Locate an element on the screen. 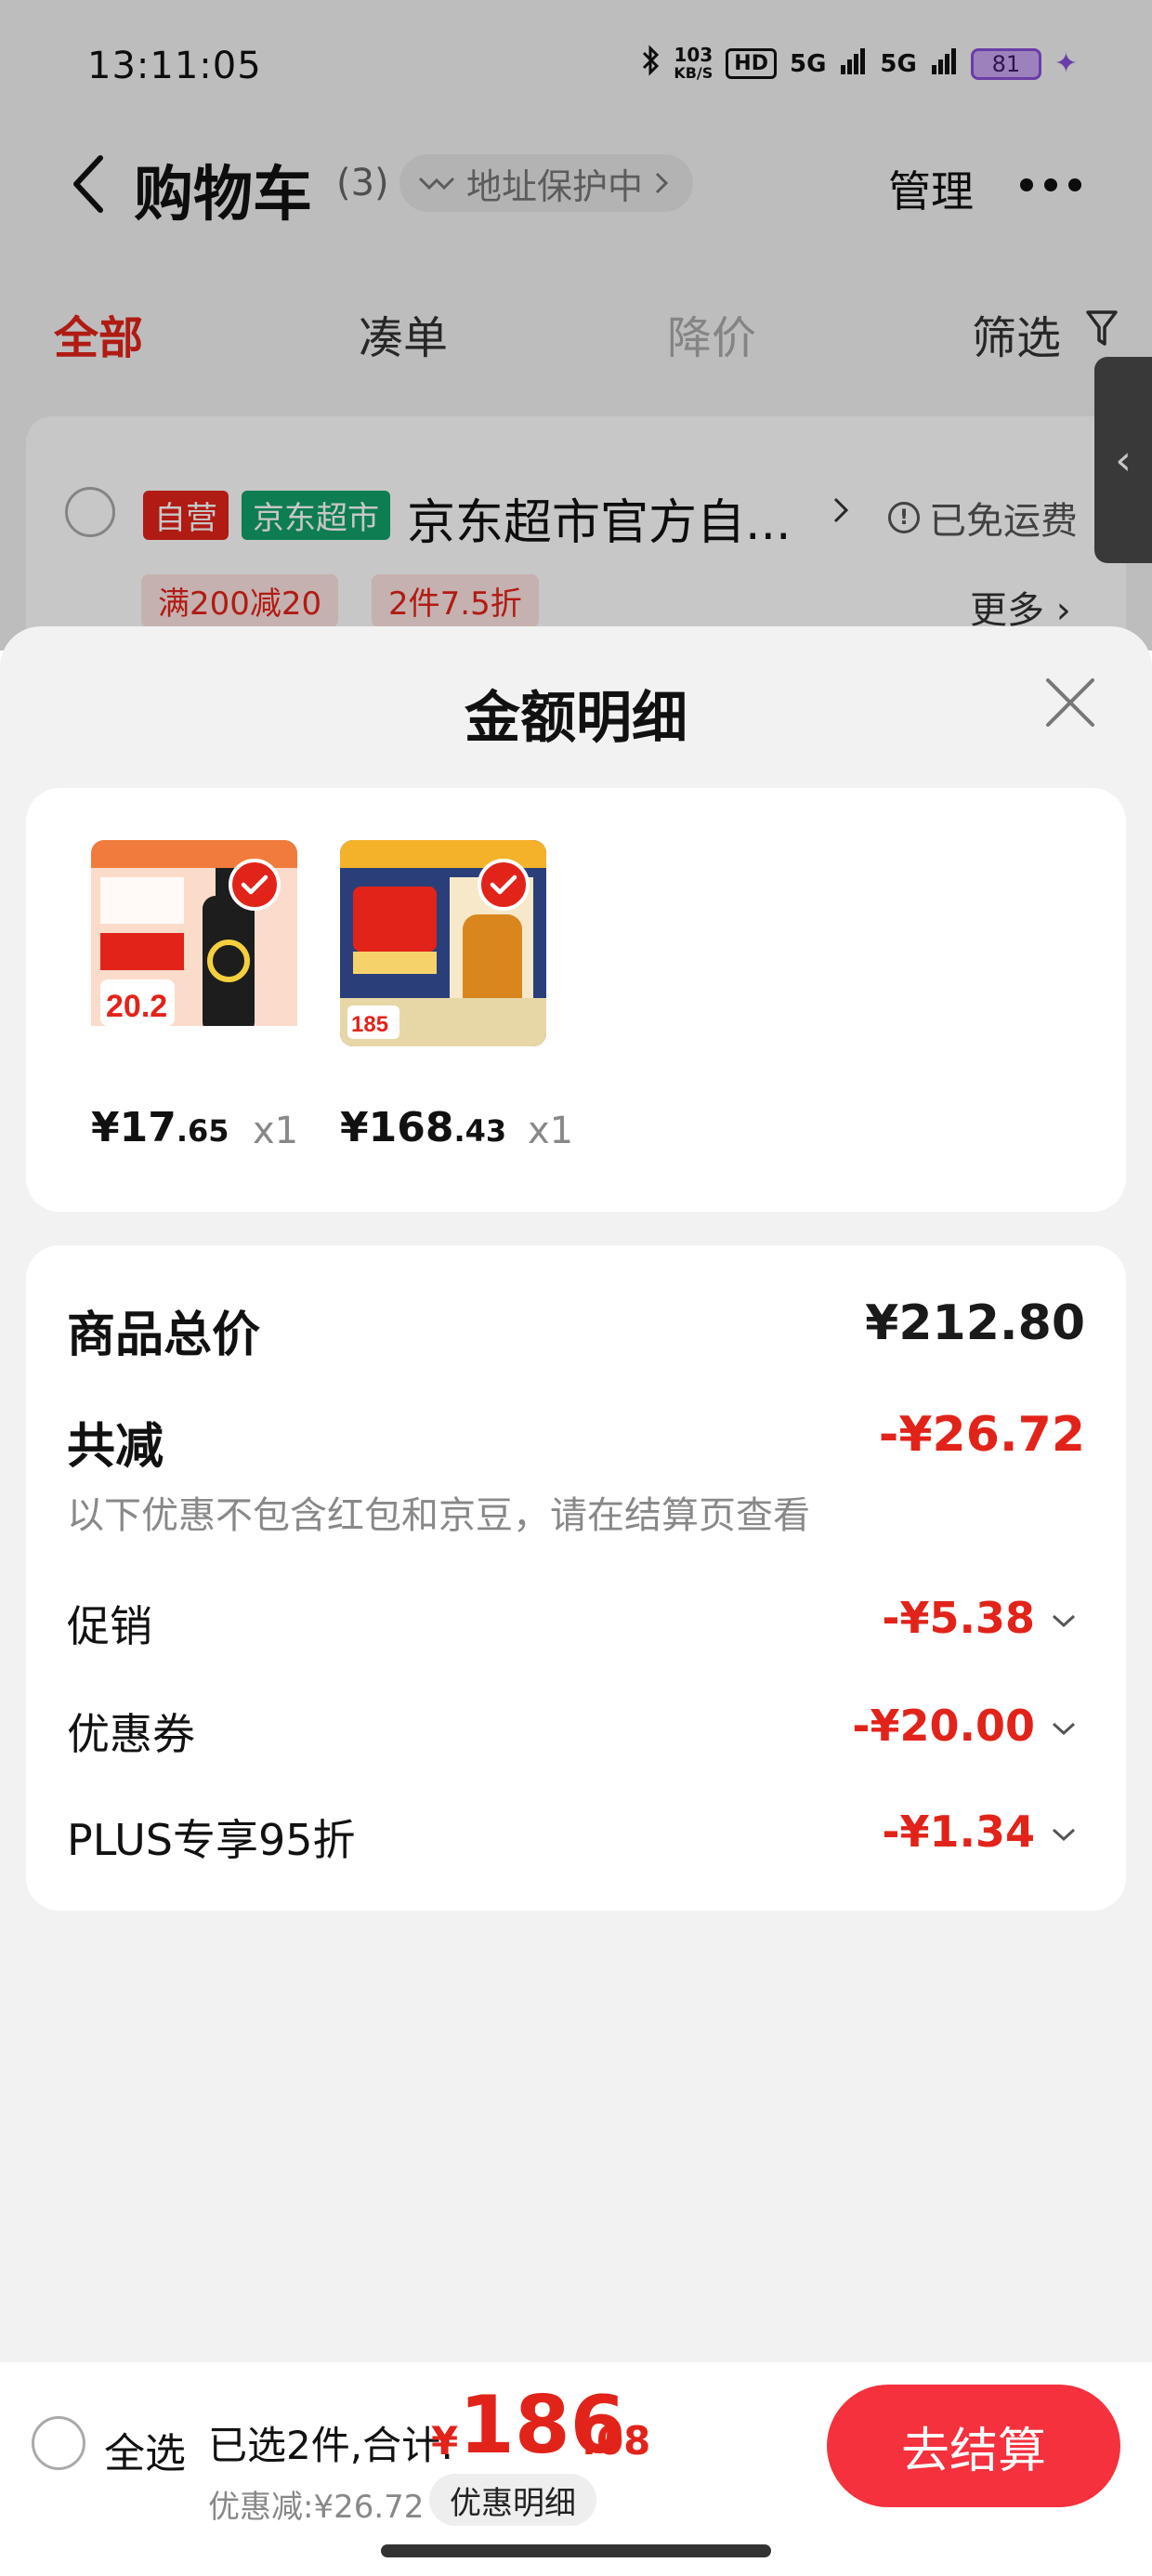  plus-discount-value: -¥1.34 is located at coordinates (958, 1832).